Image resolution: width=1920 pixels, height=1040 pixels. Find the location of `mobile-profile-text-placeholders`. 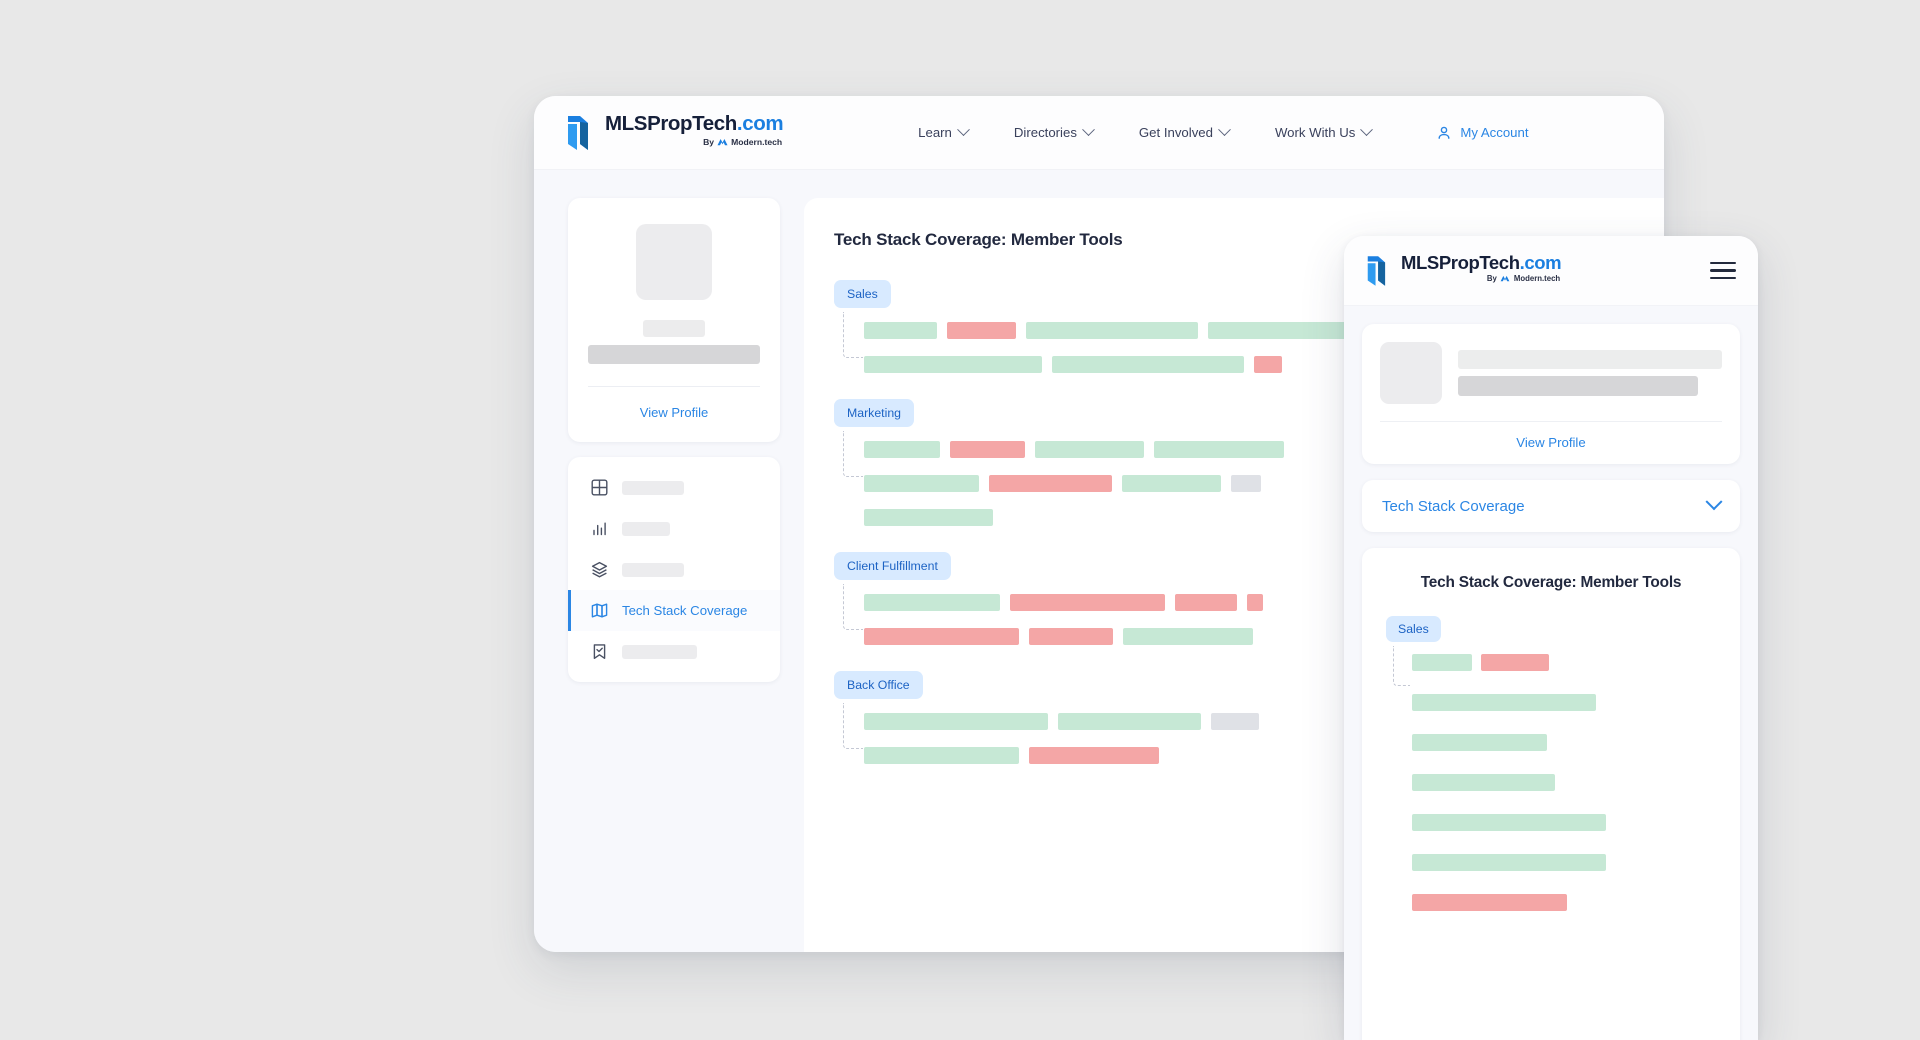

mobile-profile-text-placeholders is located at coordinates (1590, 369).